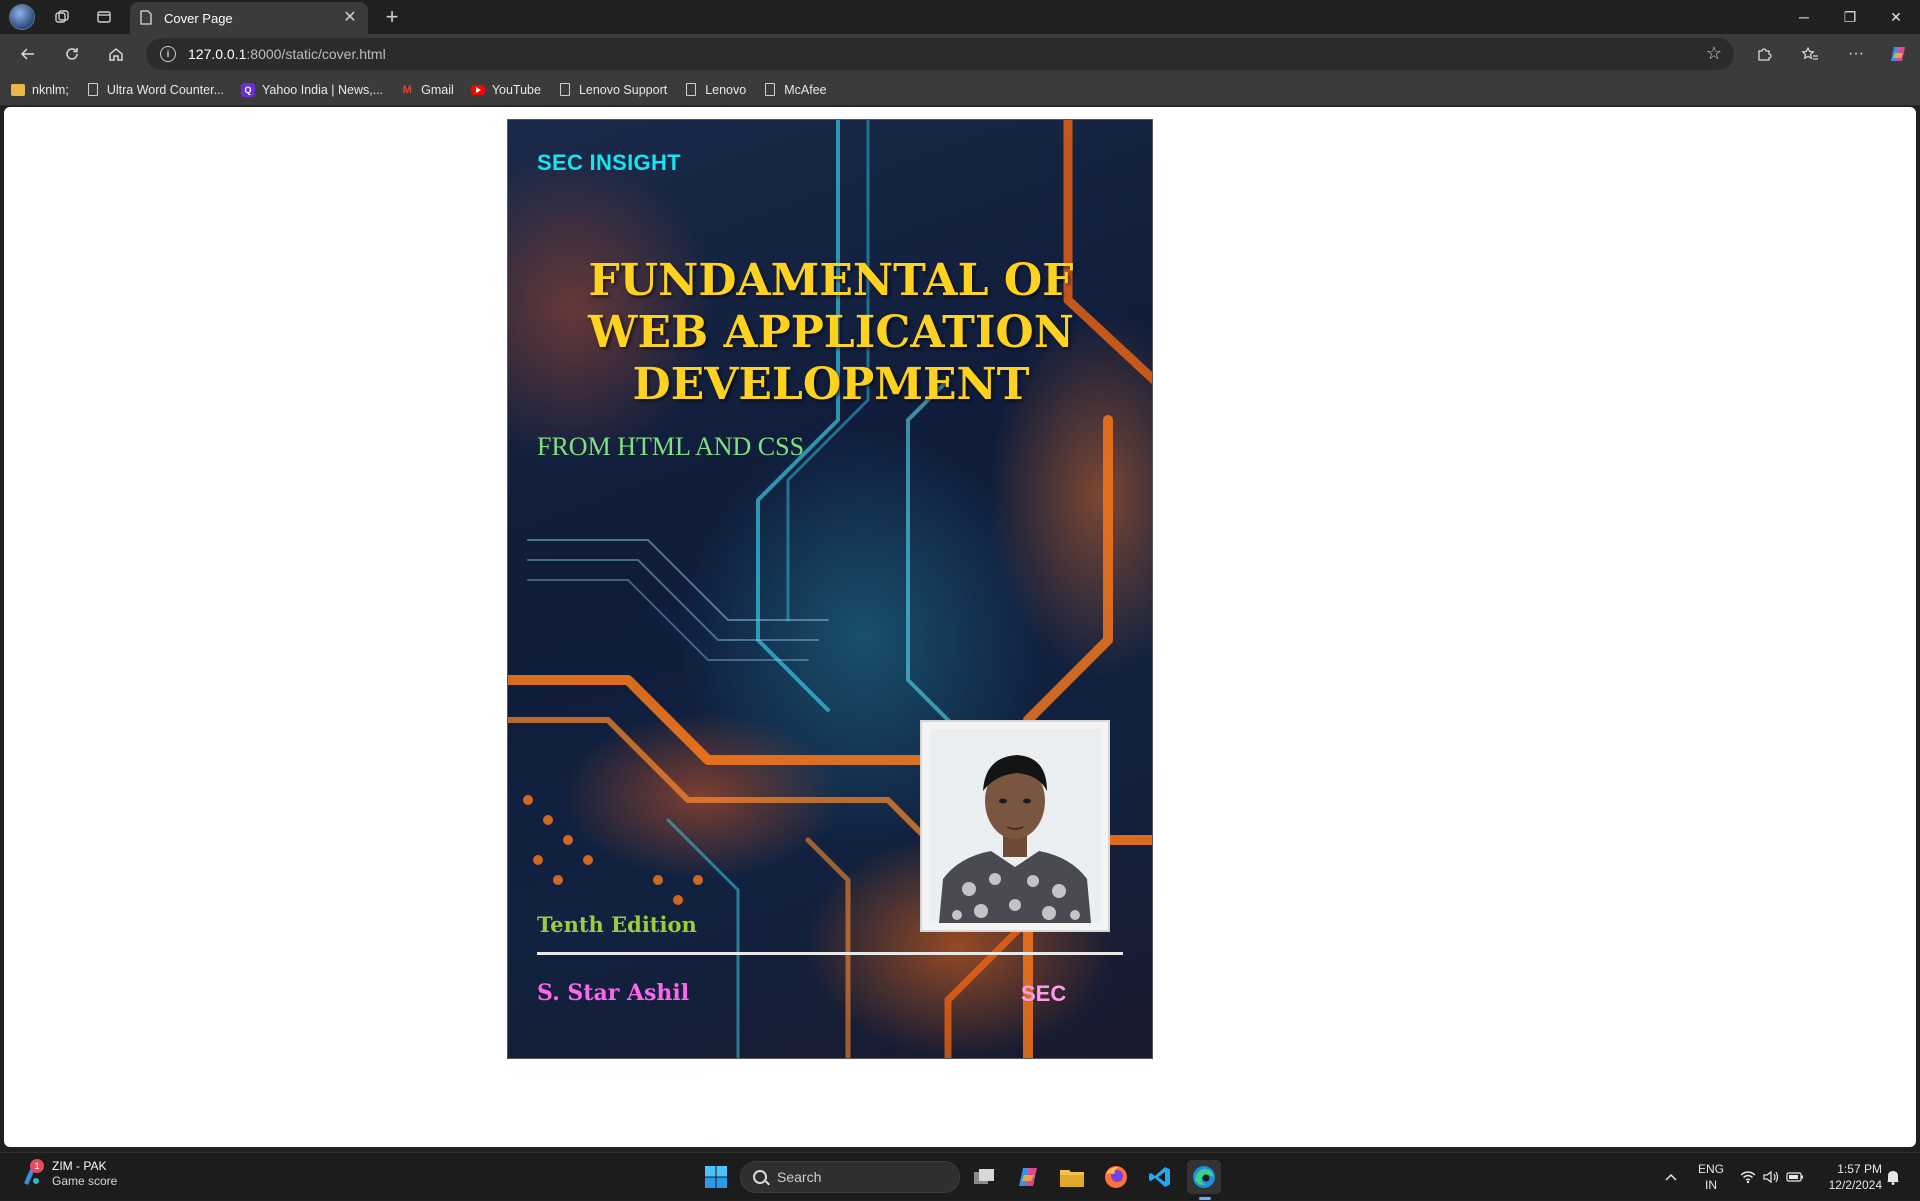 This screenshot has width=1920, height=1201. What do you see at coordinates (1810, 54) in the screenshot?
I see `favorites-icon` at bounding box center [1810, 54].